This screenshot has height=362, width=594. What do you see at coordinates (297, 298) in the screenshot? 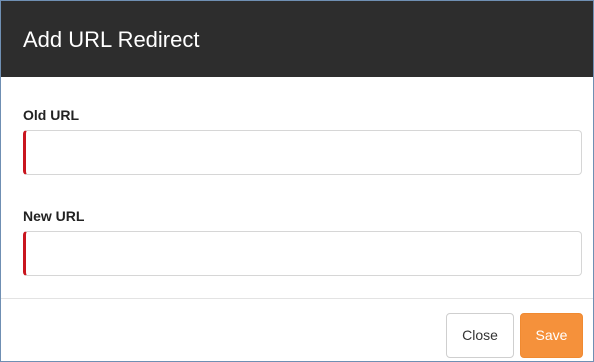
I see `footer-divider` at bounding box center [297, 298].